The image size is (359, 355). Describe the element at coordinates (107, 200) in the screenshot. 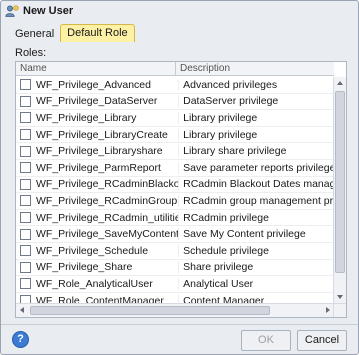

I see `role-name: WF_Privilege_RCadminGroup` at that location.